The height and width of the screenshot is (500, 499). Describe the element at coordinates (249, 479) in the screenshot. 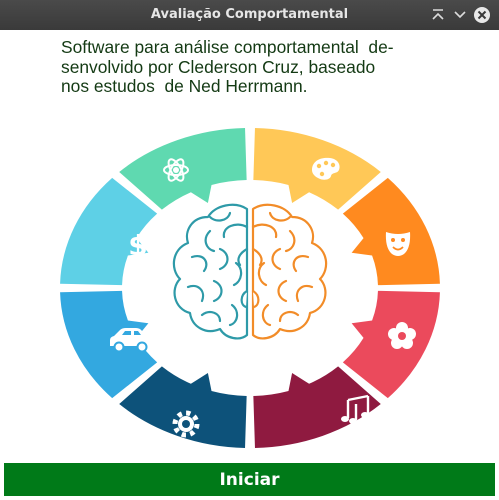

I see `start-button: Iniciar` at that location.